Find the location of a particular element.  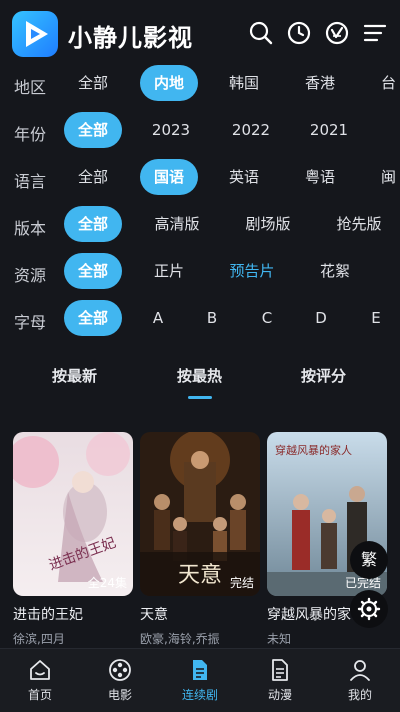

filter-chip: 韩国 is located at coordinates (244, 83).